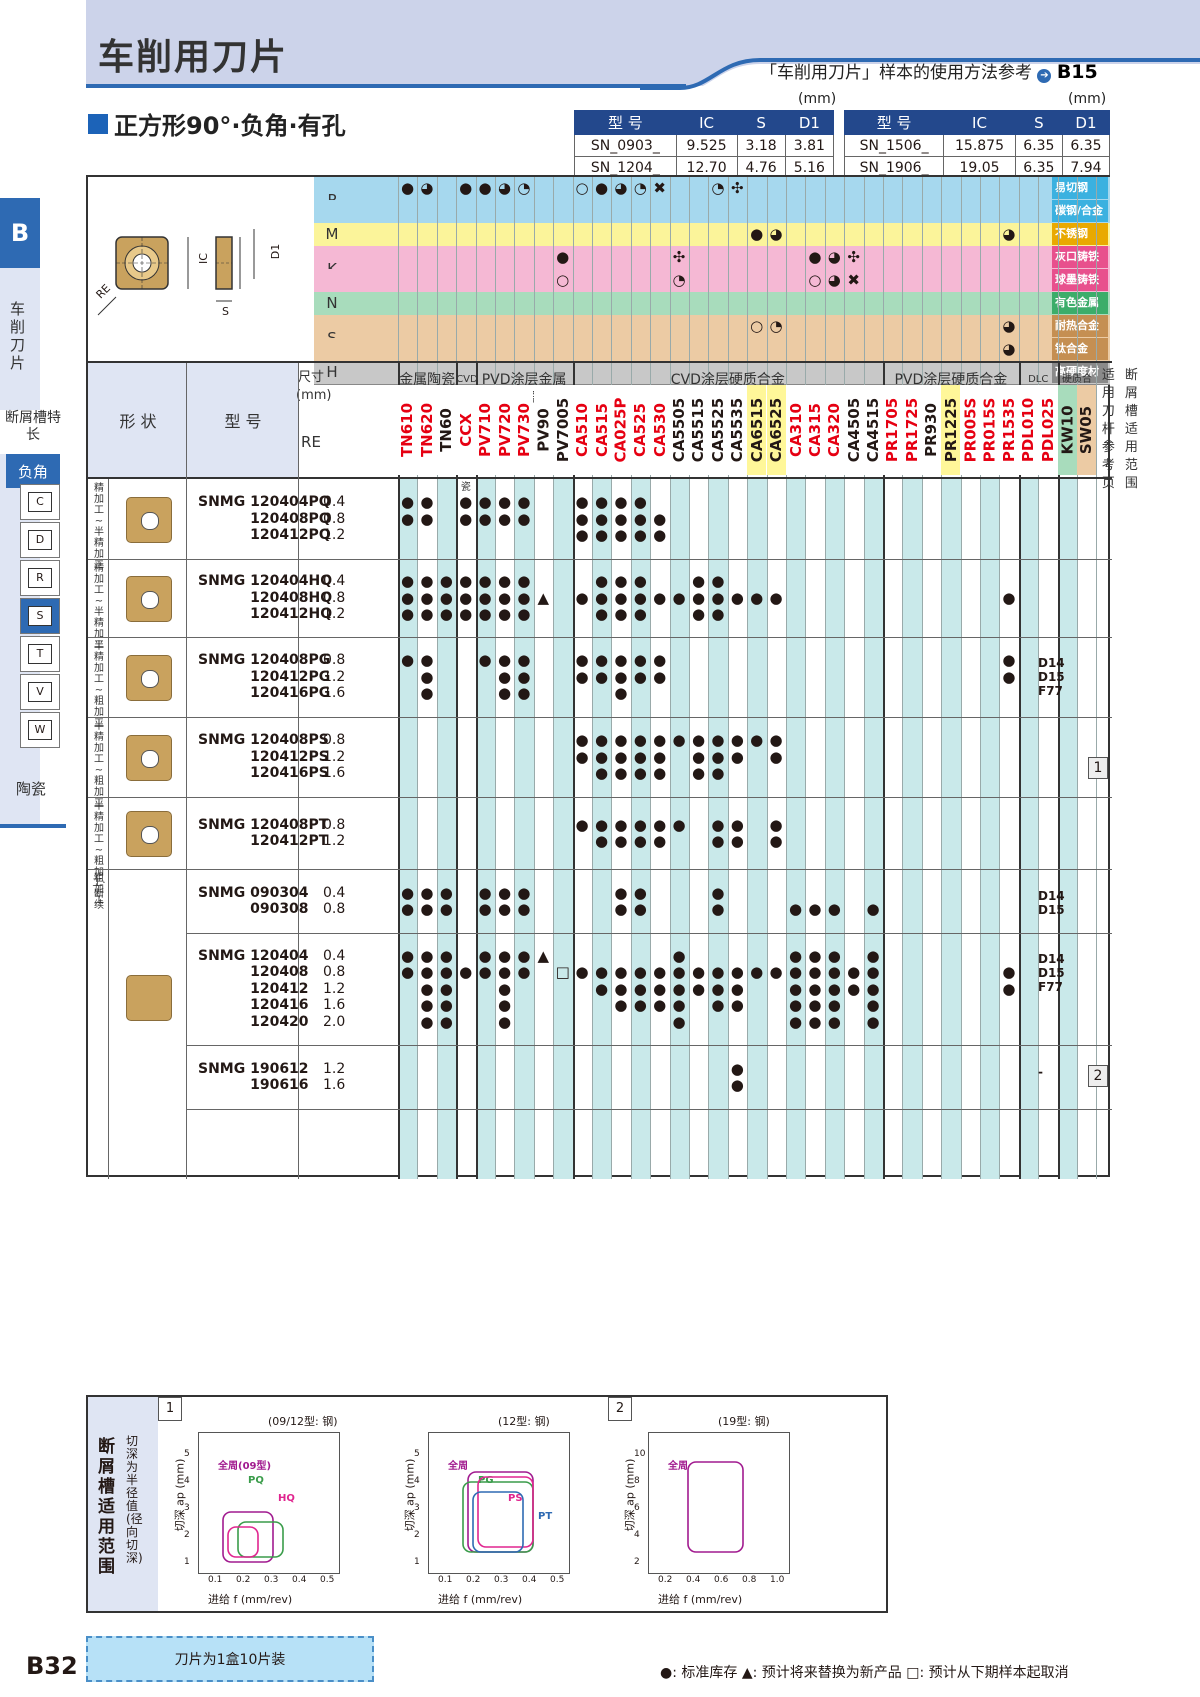 The height and width of the screenshot is (1697, 1200). What do you see at coordinates (757, 430) in the screenshot?
I see `grade-header-ca6515: CA6515` at bounding box center [757, 430].